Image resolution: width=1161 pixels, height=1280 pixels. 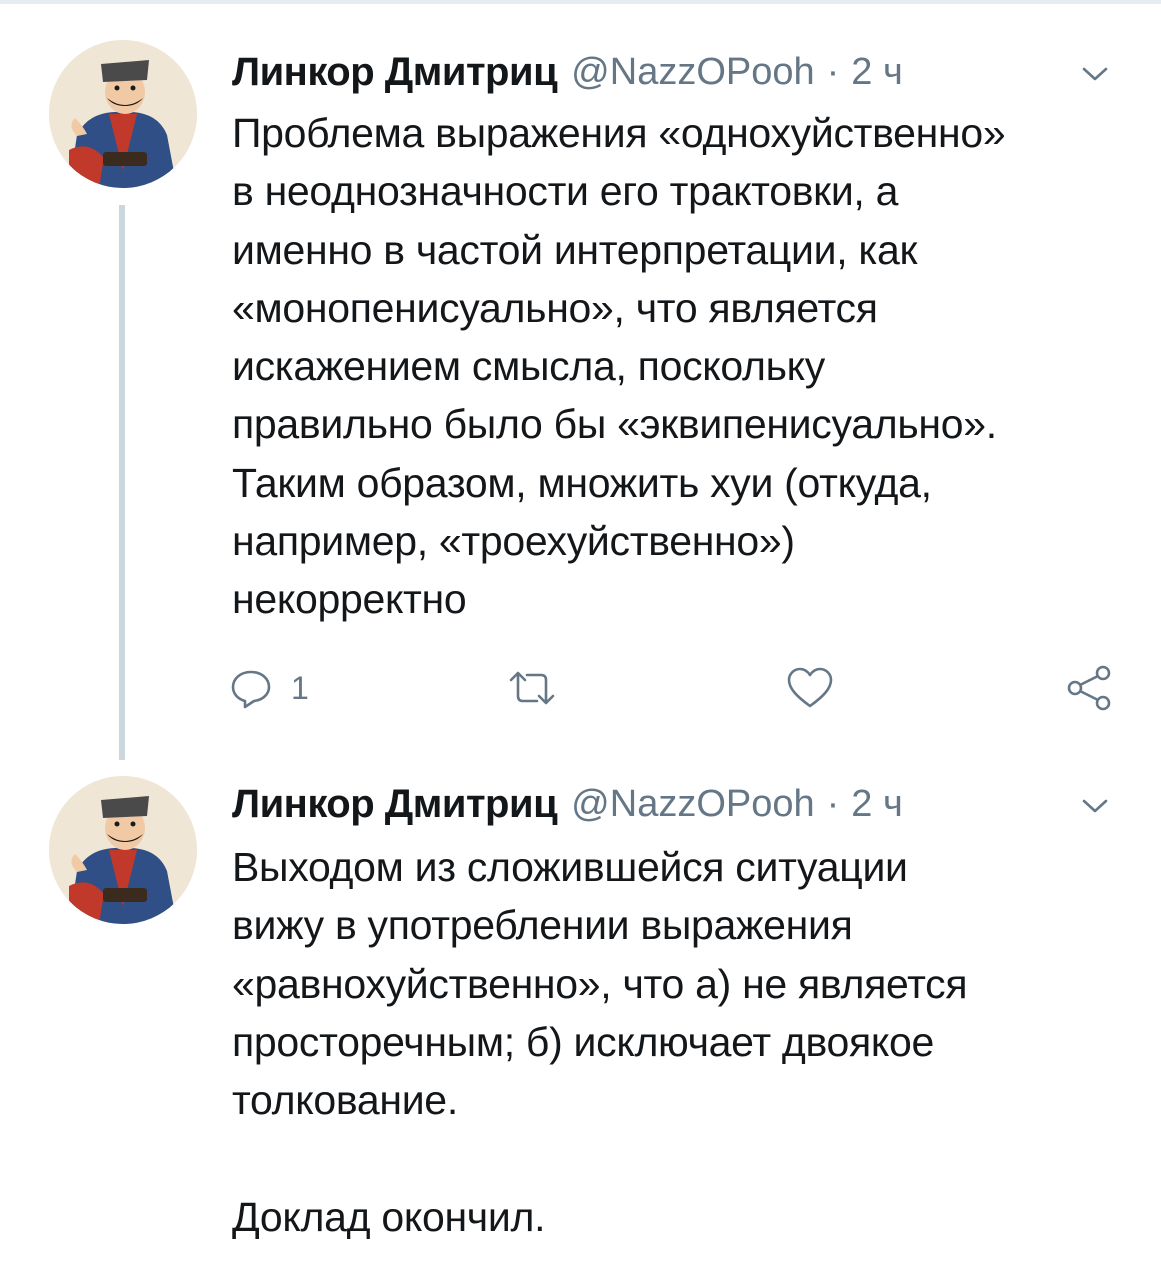 I want to click on share-icon, so click(x=1089, y=688).